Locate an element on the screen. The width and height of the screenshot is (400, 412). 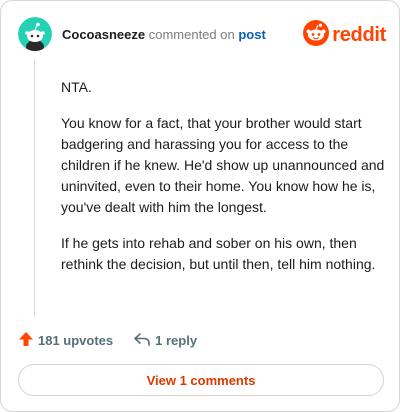
comment-actions: 181 upvotes 1 reply is located at coordinates (107, 340).